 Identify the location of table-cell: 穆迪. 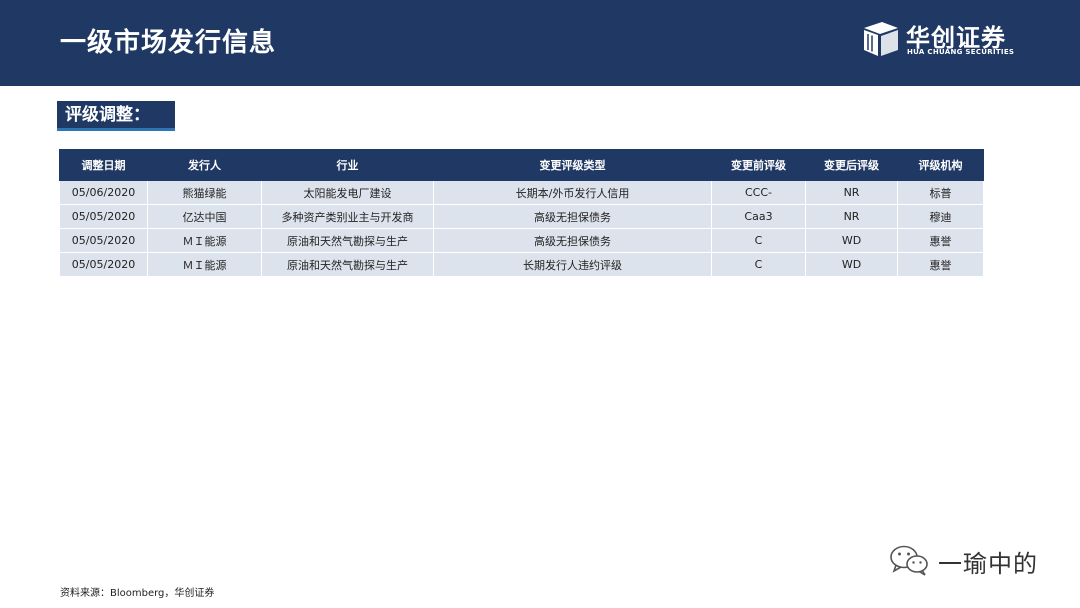
(940, 216).